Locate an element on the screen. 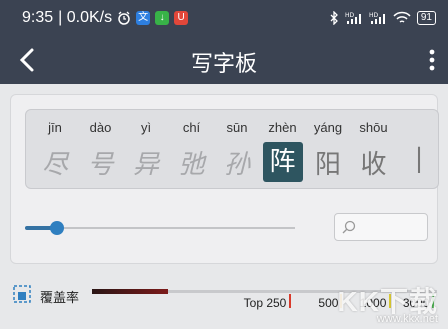  candidate-pinyin: jīn is located at coordinates (55, 127).